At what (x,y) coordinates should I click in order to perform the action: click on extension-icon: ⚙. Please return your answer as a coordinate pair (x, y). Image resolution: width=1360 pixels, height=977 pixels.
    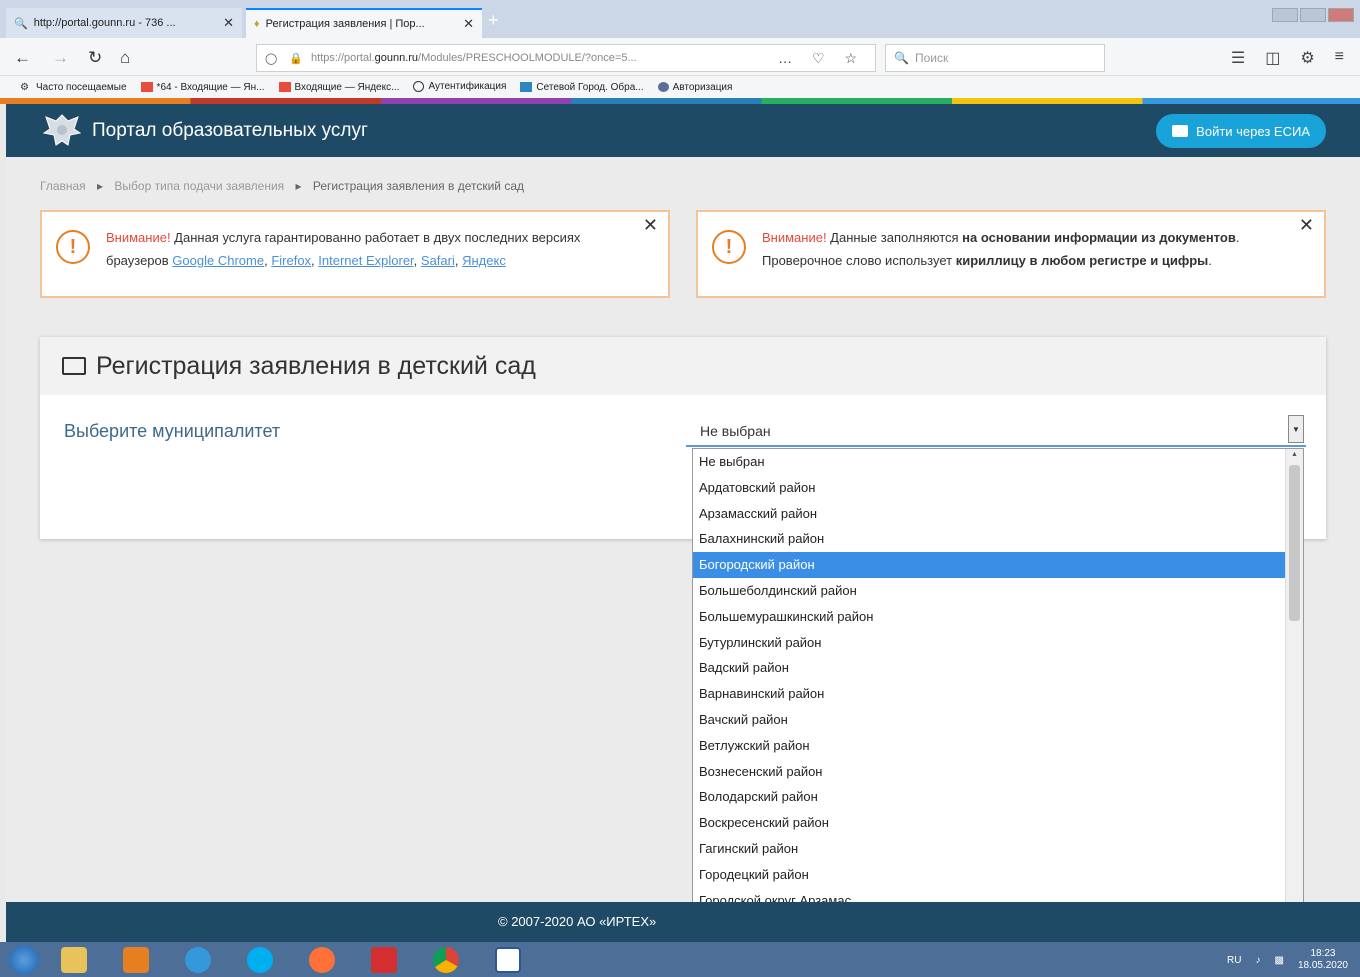
    Looking at the image, I should click on (1307, 58).